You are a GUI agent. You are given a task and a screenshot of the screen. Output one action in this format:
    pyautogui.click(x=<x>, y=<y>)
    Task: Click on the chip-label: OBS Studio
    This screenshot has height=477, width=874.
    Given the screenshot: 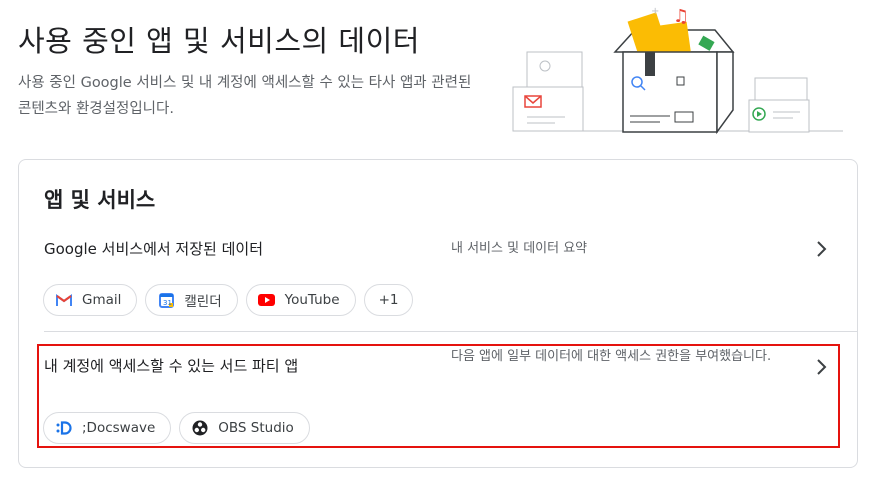 What is the action you would take?
    pyautogui.click(x=256, y=428)
    